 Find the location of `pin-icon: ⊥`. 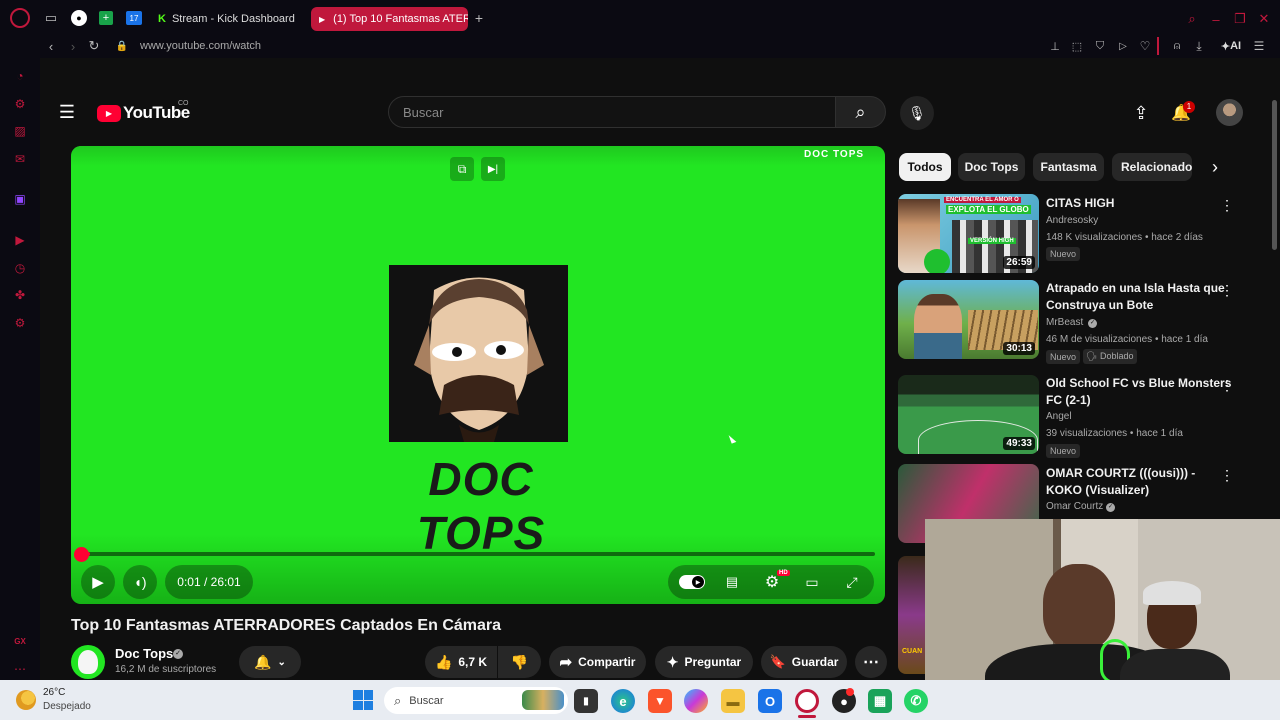

pin-icon: ⊥ is located at coordinates (1055, 46).